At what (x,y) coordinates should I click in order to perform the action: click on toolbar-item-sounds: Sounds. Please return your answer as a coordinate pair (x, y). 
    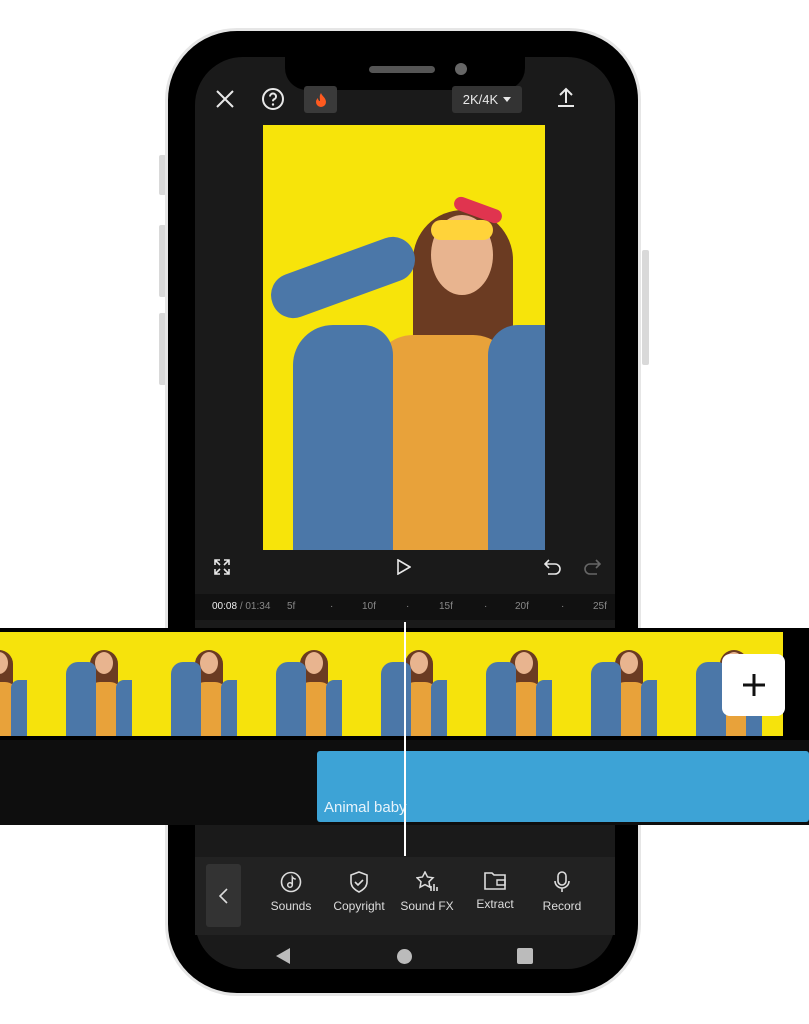
    Looking at the image, I should click on (291, 892).